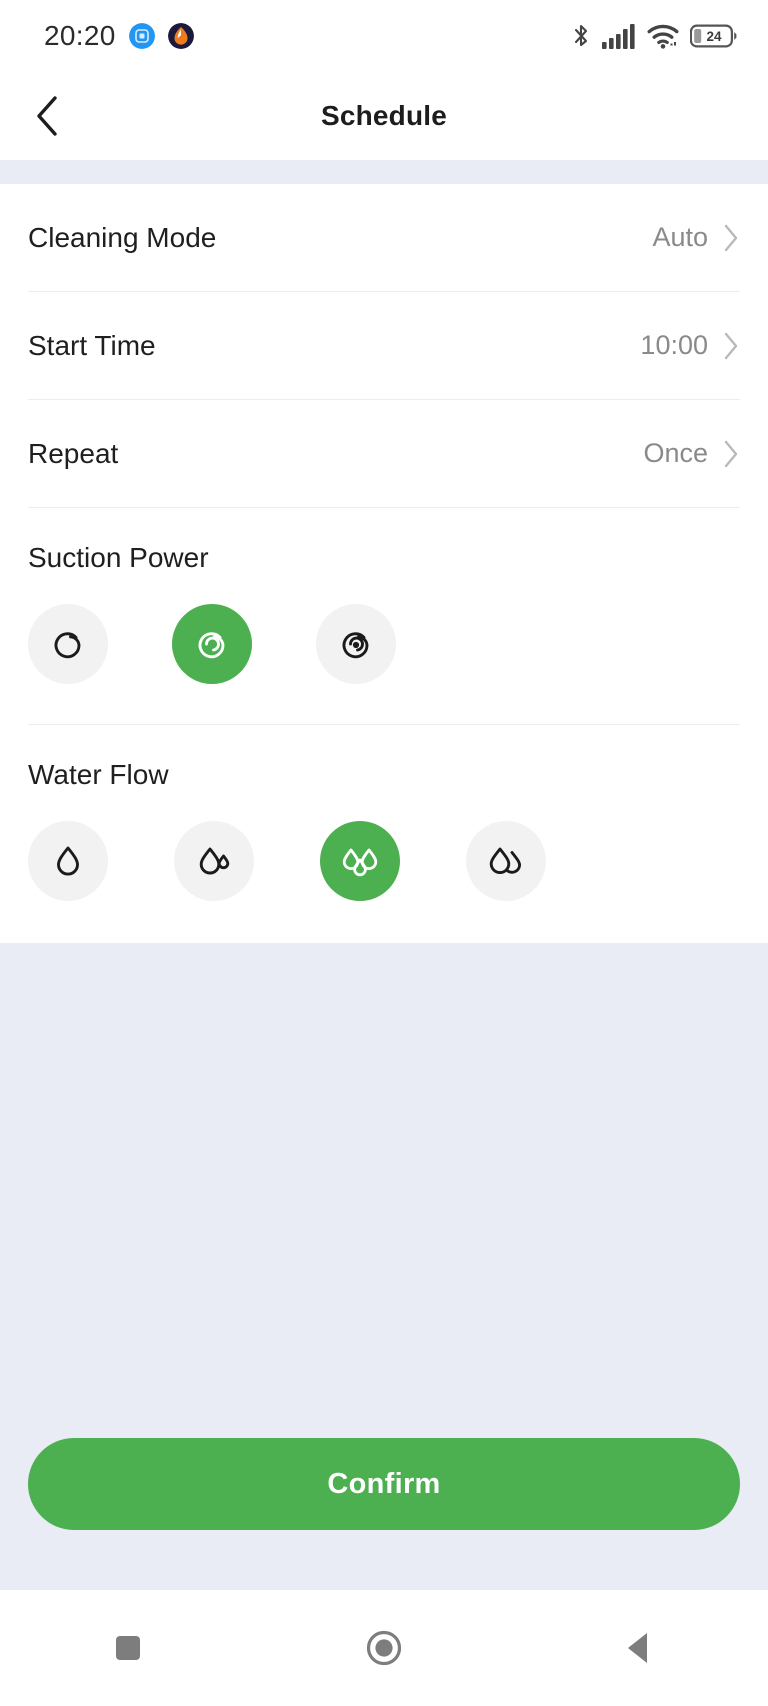  What do you see at coordinates (80, 35) in the screenshot?
I see `status-bar-clock: 20:20` at bounding box center [80, 35].